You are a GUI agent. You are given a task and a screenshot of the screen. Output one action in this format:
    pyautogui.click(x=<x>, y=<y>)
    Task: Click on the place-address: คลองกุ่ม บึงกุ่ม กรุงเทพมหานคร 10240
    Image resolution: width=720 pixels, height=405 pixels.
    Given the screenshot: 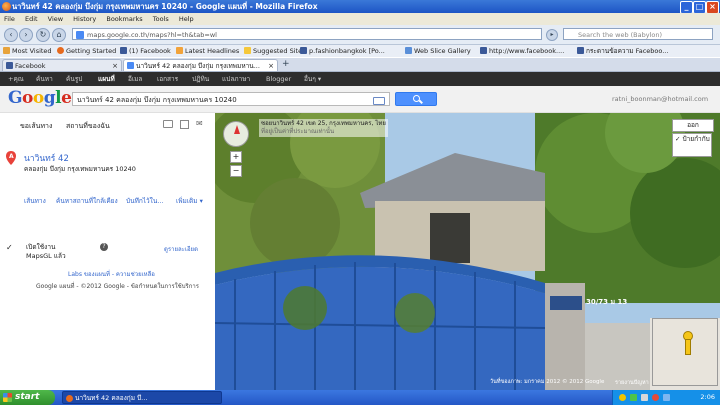 What is the action you would take?
    pyautogui.click(x=80, y=169)
    